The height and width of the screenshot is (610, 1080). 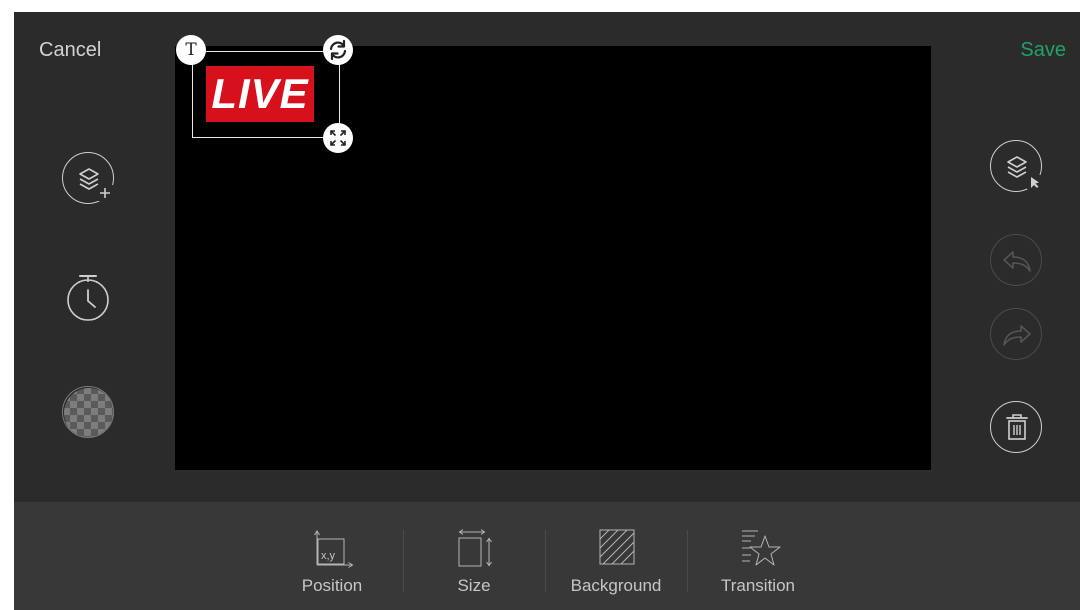 What do you see at coordinates (332, 585) in the screenshot?
I see `position-label: Position` at bounding box center [332, 585].